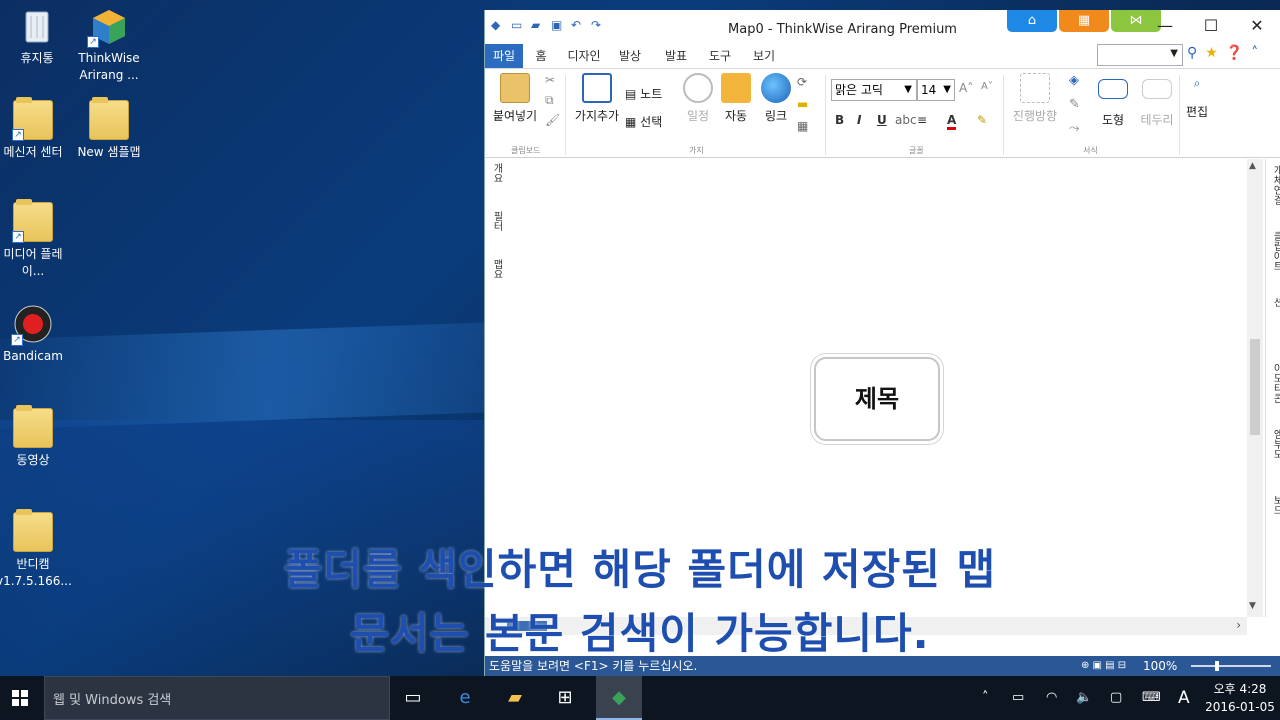 Image resolution: width=1280 pixels, height=720 pixels. I want to click on tray-overflow-icon: ˄, so click(985, 698).